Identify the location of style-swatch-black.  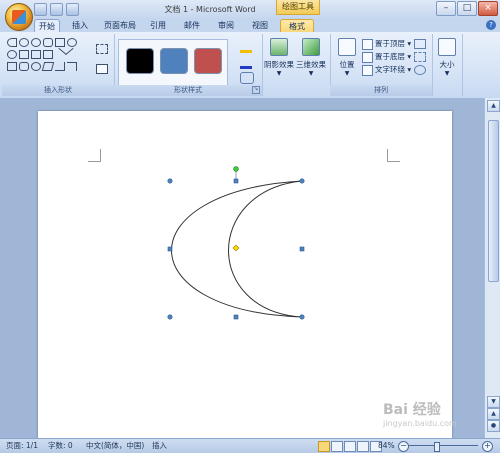
(140, 61).